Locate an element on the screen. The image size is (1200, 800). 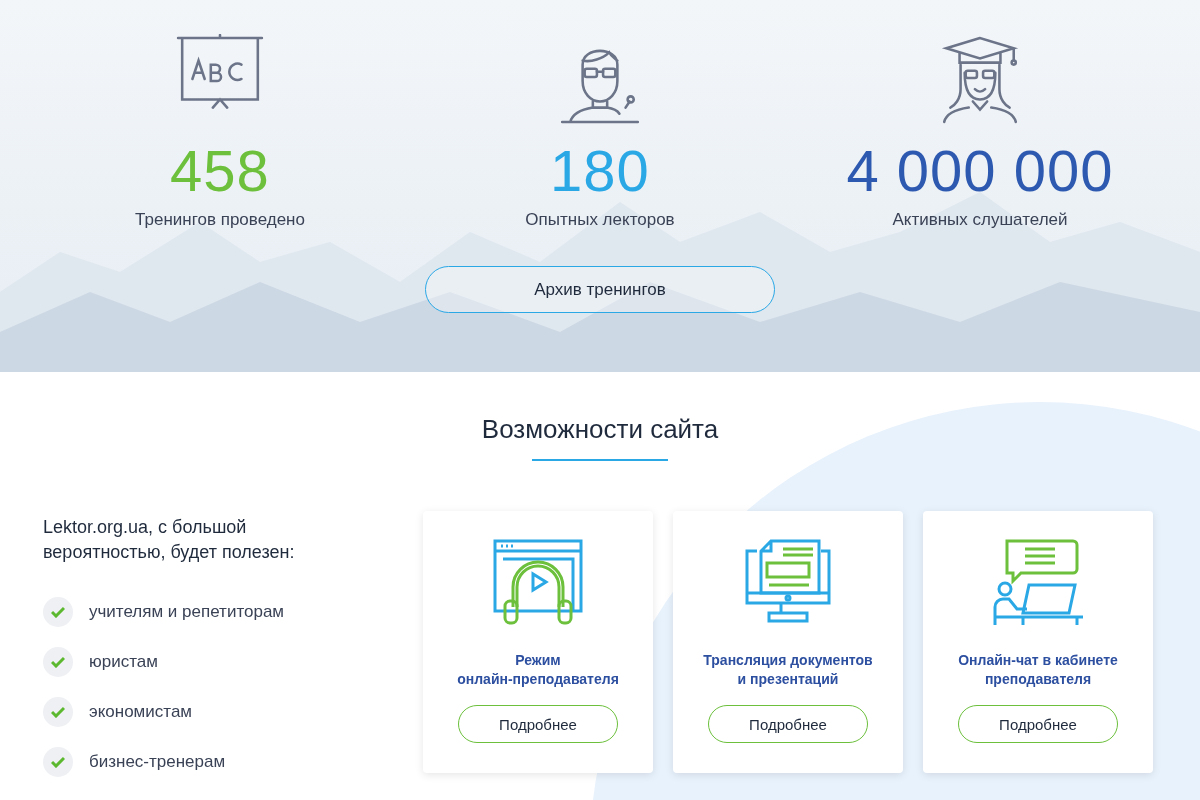
section-title: Возможности сайта is located at coordinates (600, 429).